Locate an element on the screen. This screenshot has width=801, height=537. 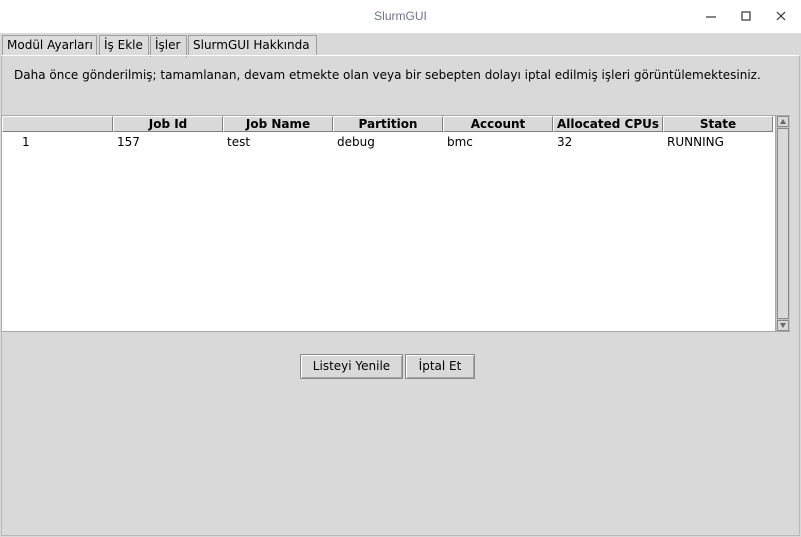
scroll-up-button is located at coordinates (783, 121).